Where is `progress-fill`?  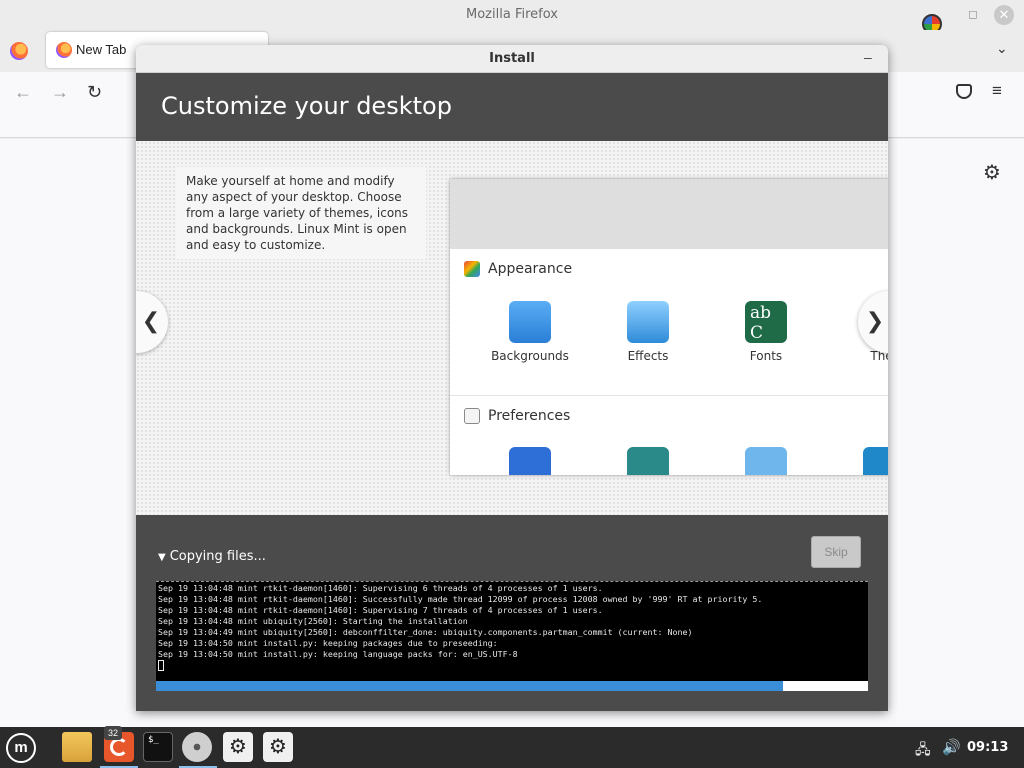
progress-fill is located at coordinates (469, 686).